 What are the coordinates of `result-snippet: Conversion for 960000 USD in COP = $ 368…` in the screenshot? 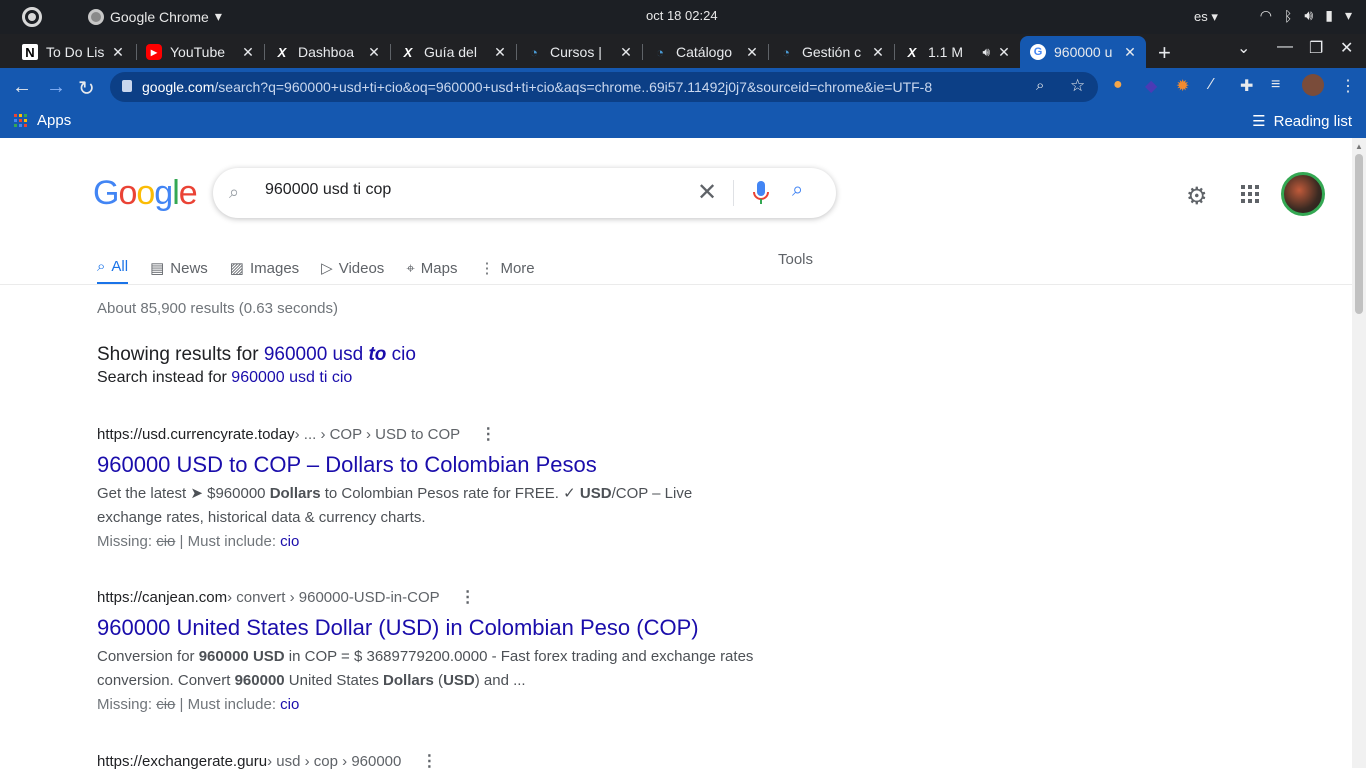 It's located at (425, 668).